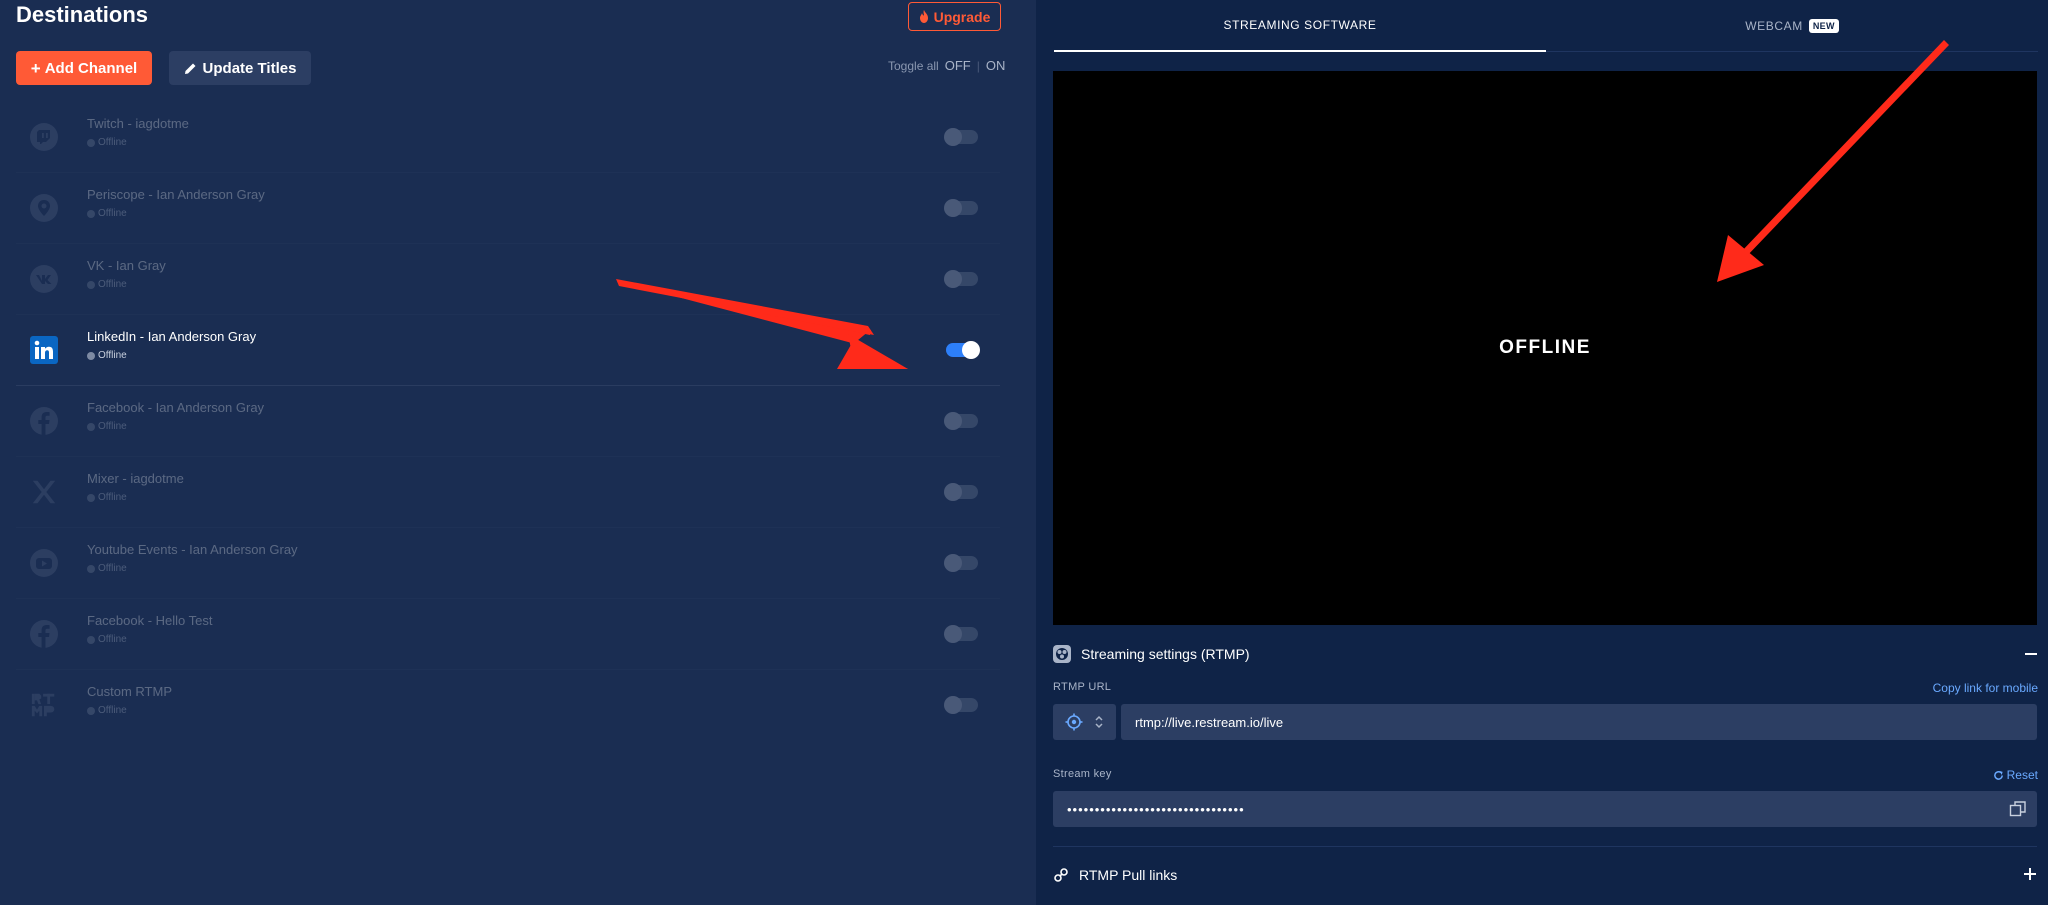  Describe the element at coordinates (1062, 654) in the screenshot. I see `obs-icon` at that location.